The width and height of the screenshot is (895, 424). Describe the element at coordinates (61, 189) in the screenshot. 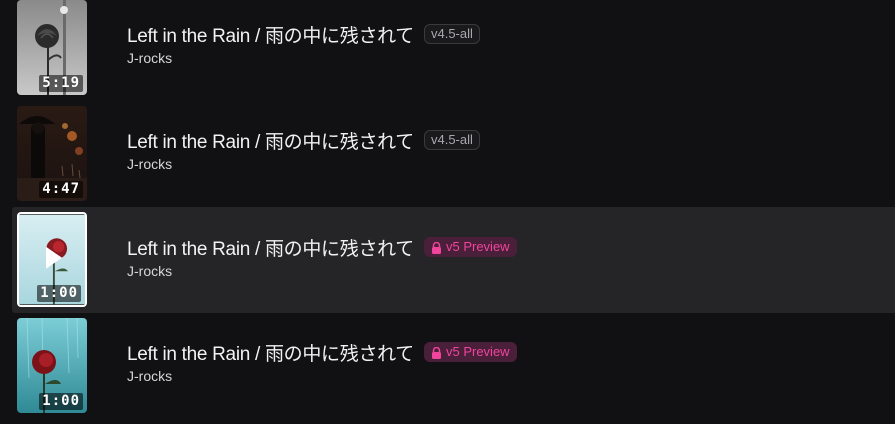

I see `duration-label: 4:47` at that location.